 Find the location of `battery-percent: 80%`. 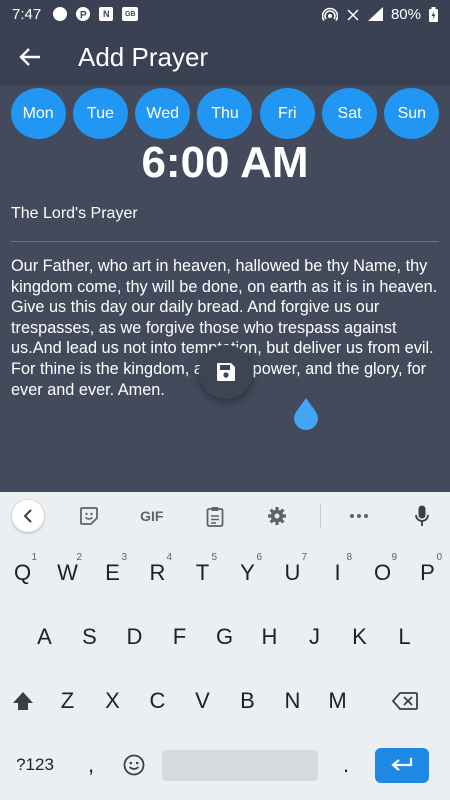

battery-percent: 80% is located at coordinates (405, 14).